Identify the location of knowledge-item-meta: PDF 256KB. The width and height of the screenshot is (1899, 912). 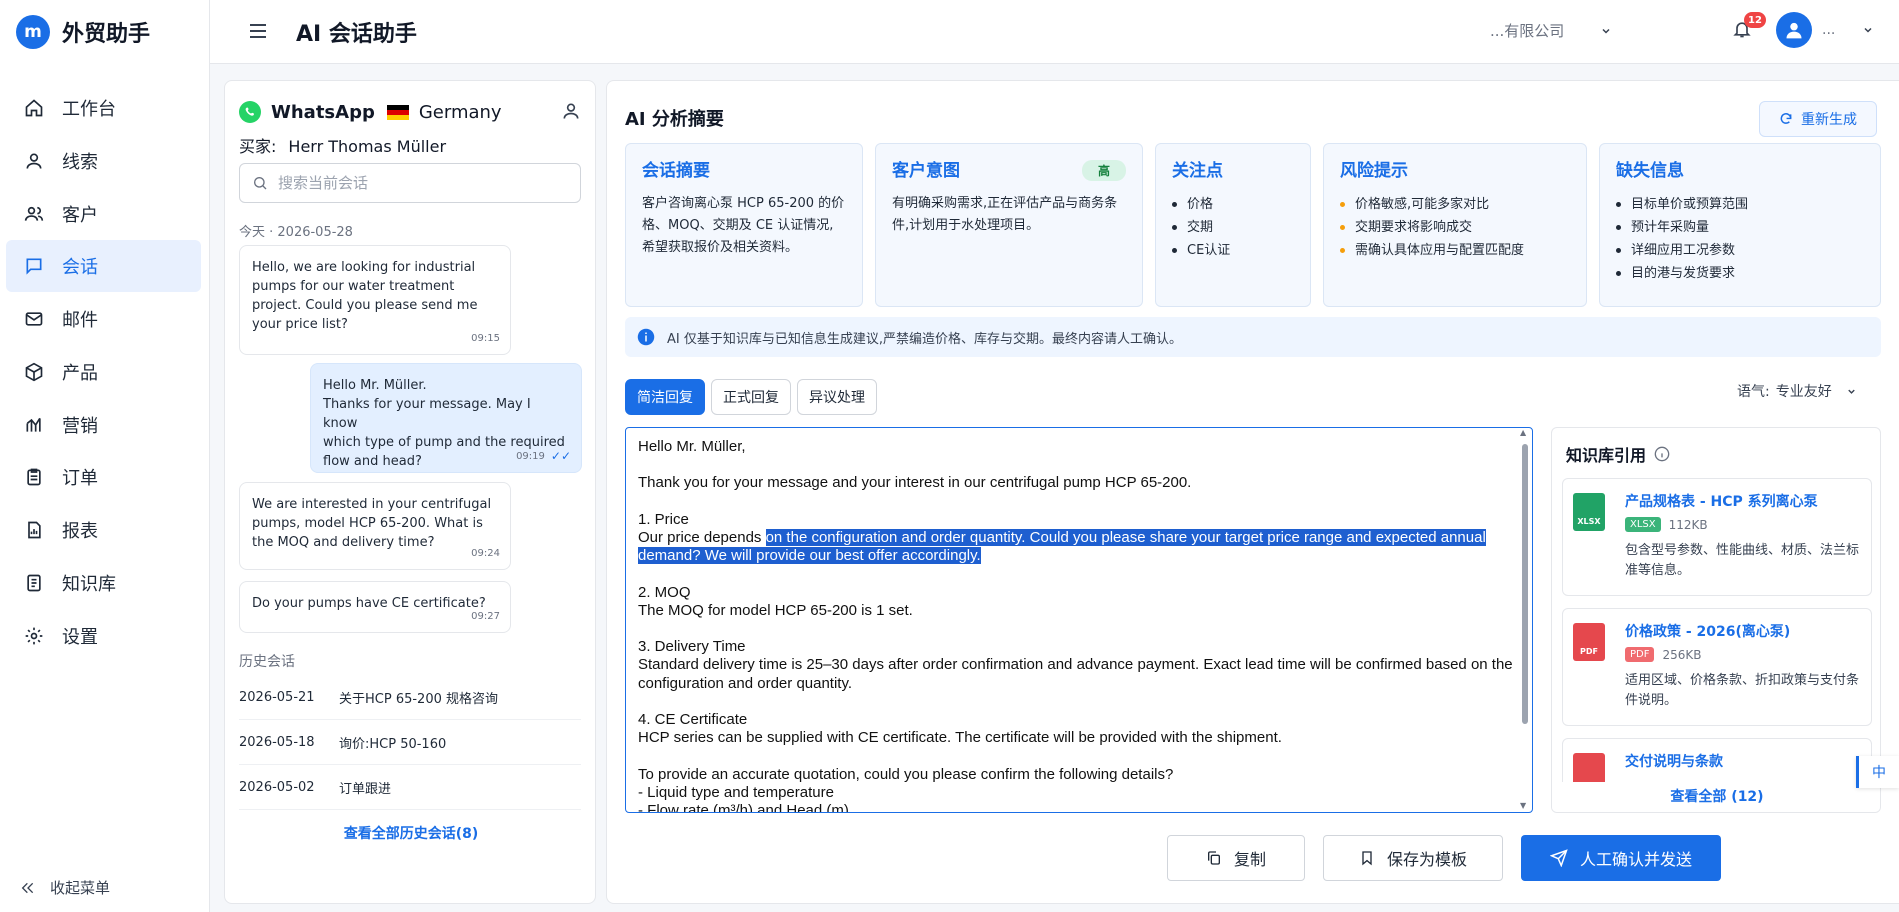
(1663, 654).